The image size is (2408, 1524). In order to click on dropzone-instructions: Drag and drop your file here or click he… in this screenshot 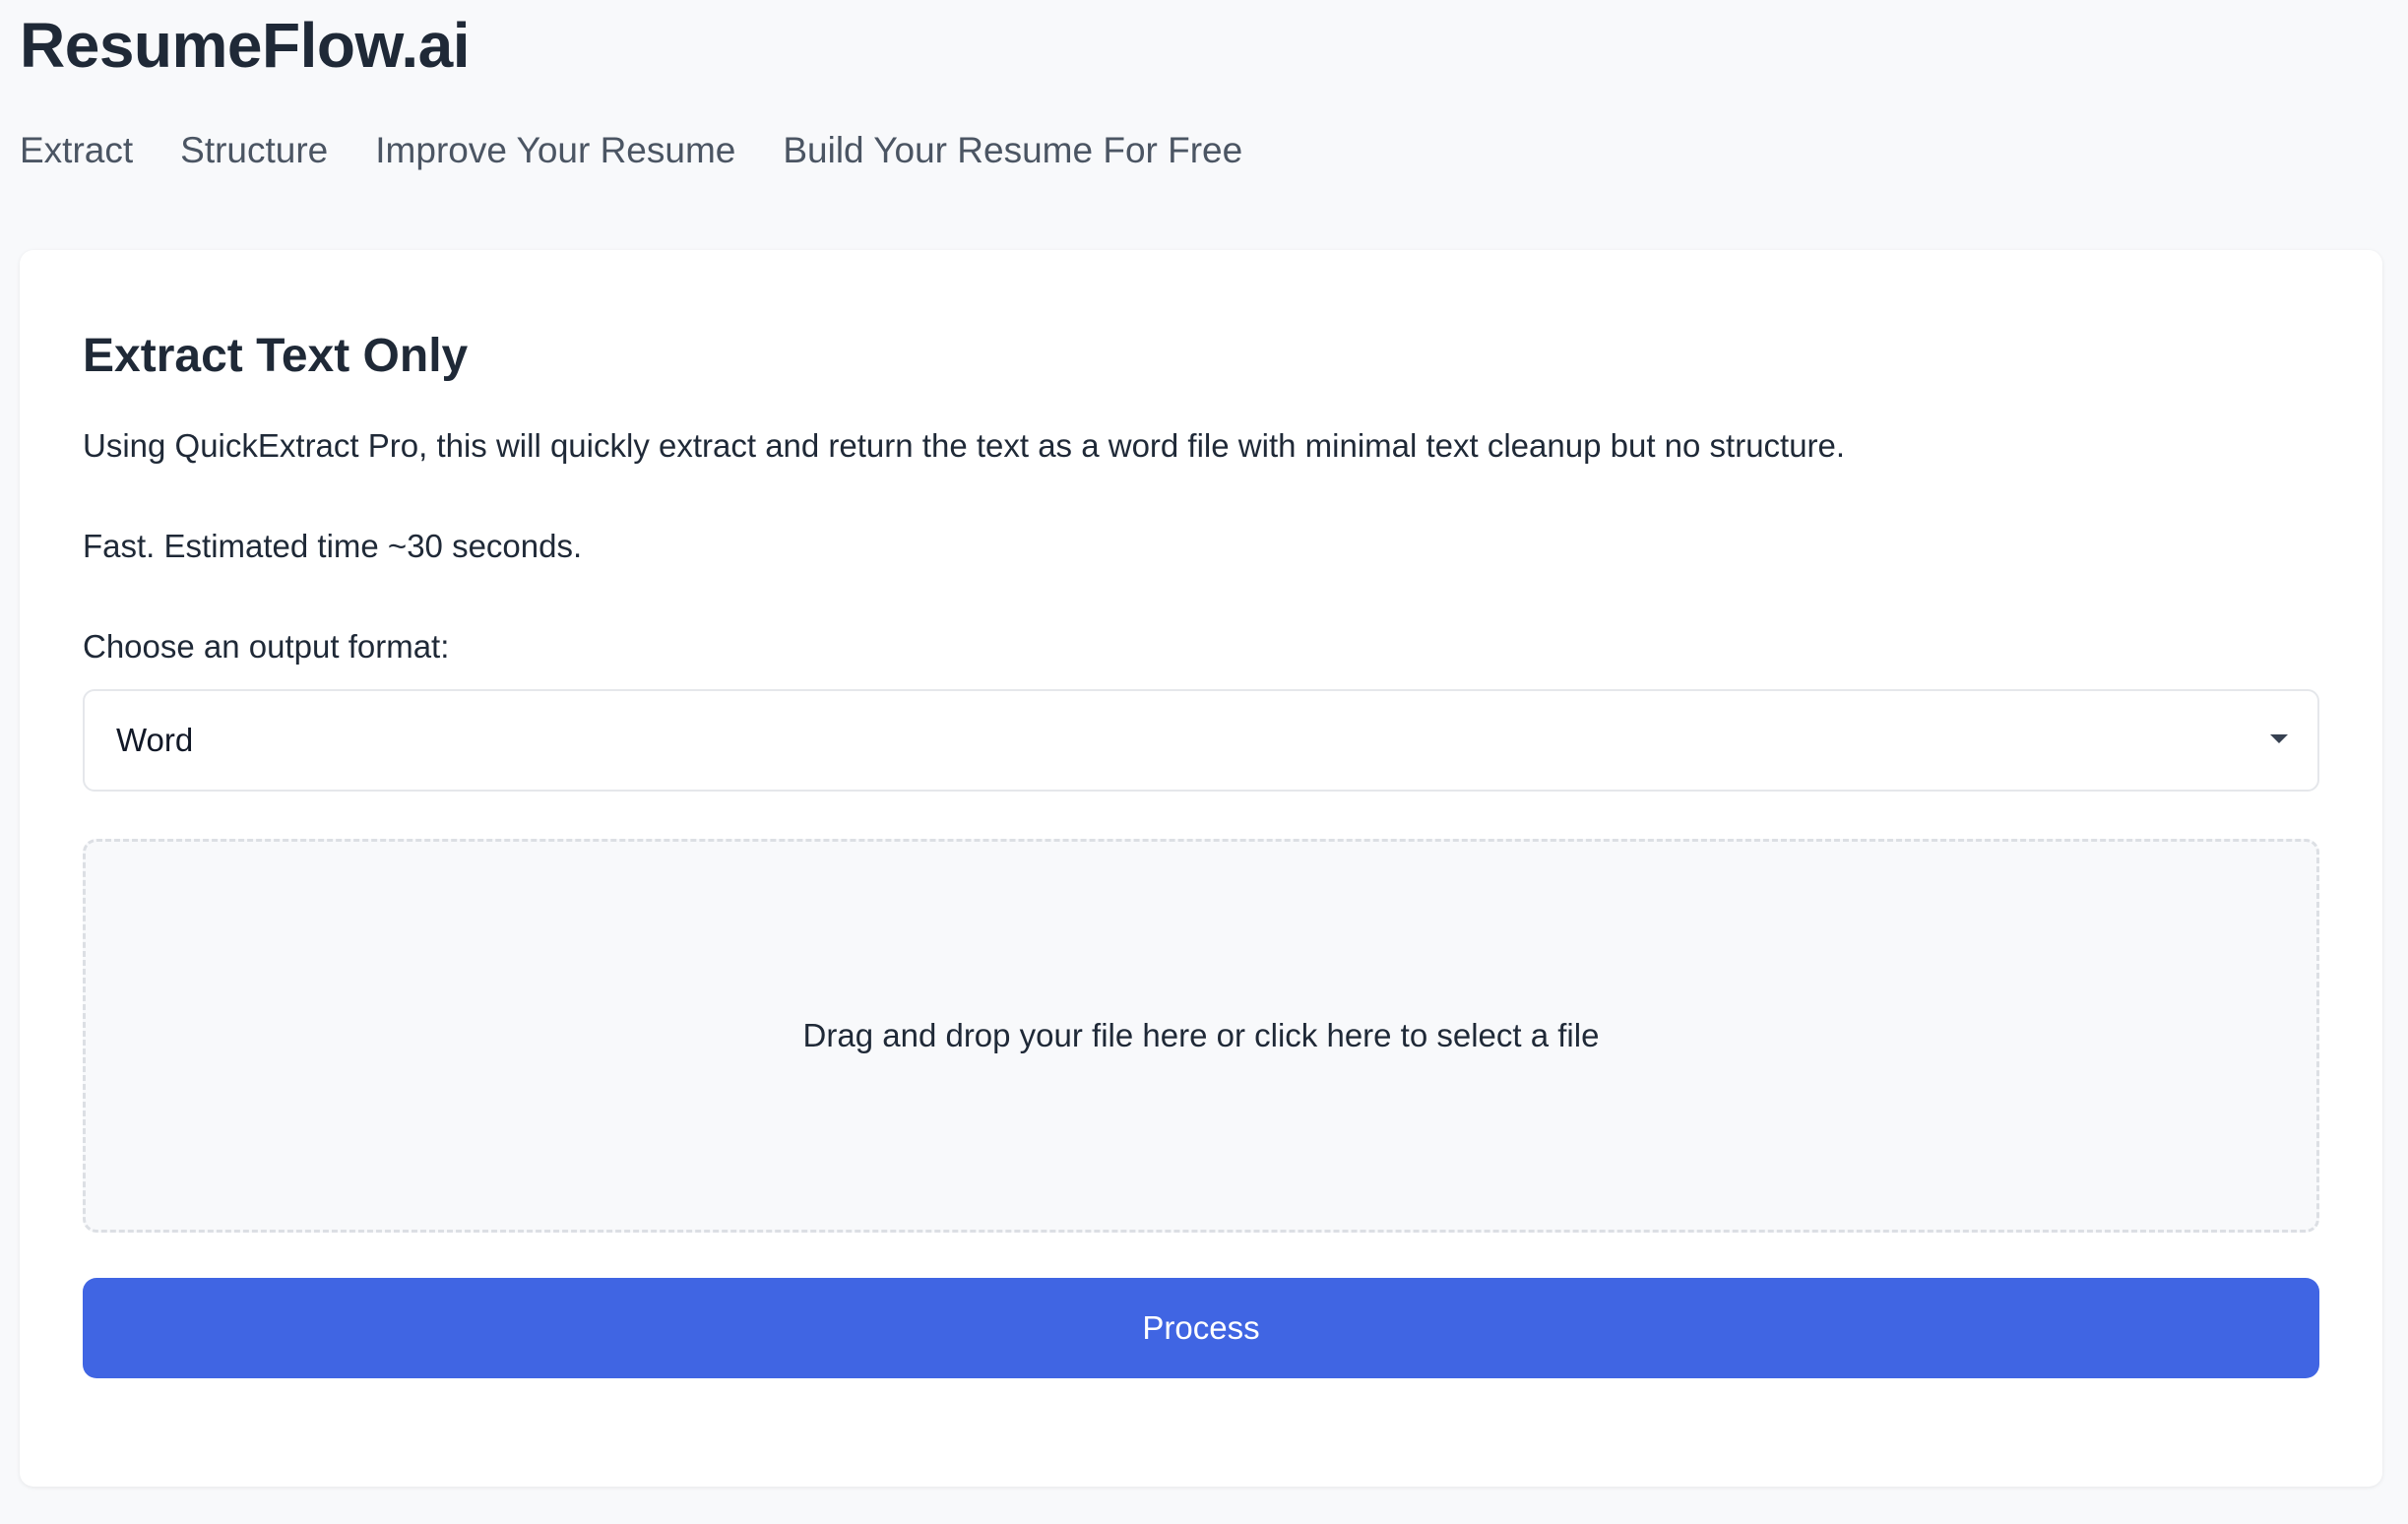, I will do `click(1201, 1035)`.